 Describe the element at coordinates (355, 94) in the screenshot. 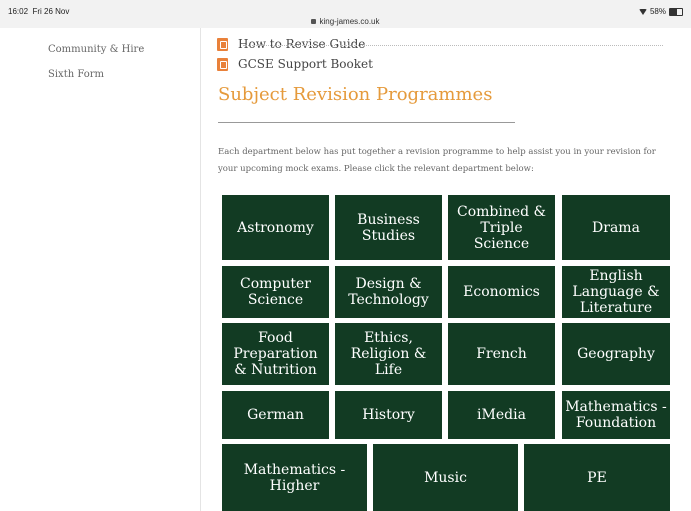

I see `section-title: Subject Revision Programmes` at that location.